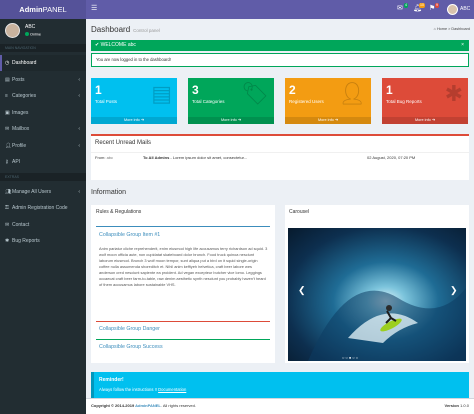  I want to click on code-icon: ⚿, so click(7, 208).